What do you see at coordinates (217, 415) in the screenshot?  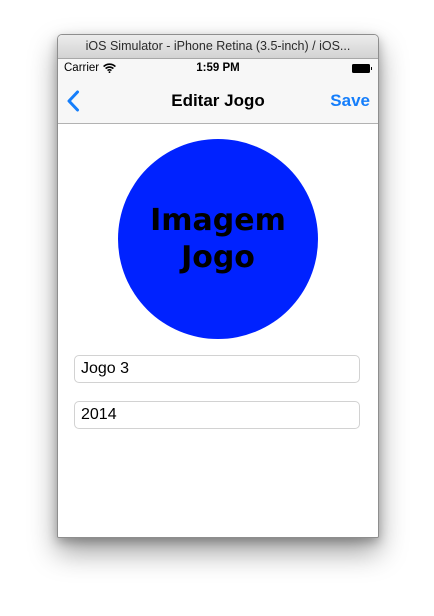 I see `game-year-field` at bounding box center [217, 415].